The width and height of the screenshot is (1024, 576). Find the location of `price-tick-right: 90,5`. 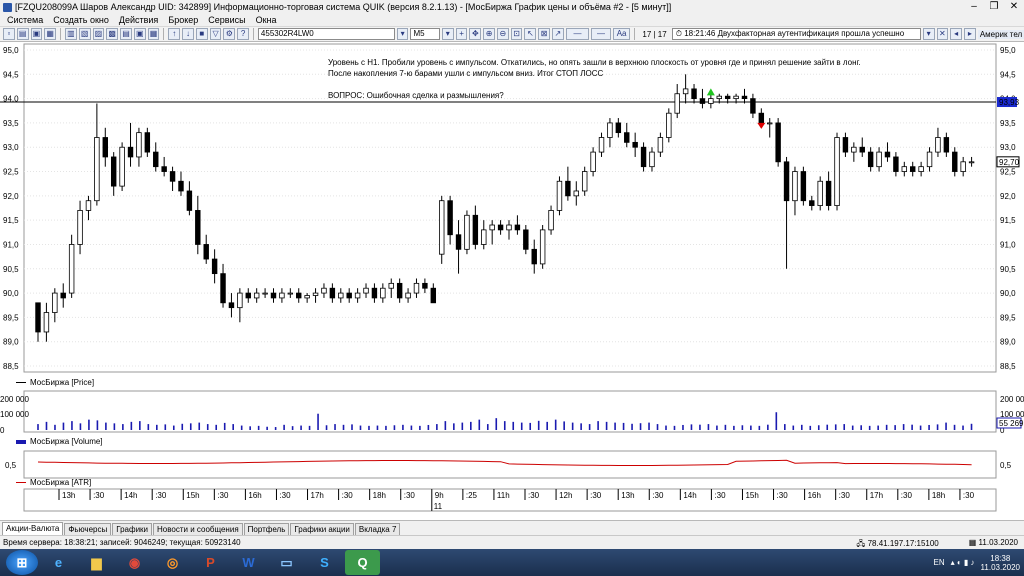

price-tick-right: 90,5 is located at coordinates (1008, 269).